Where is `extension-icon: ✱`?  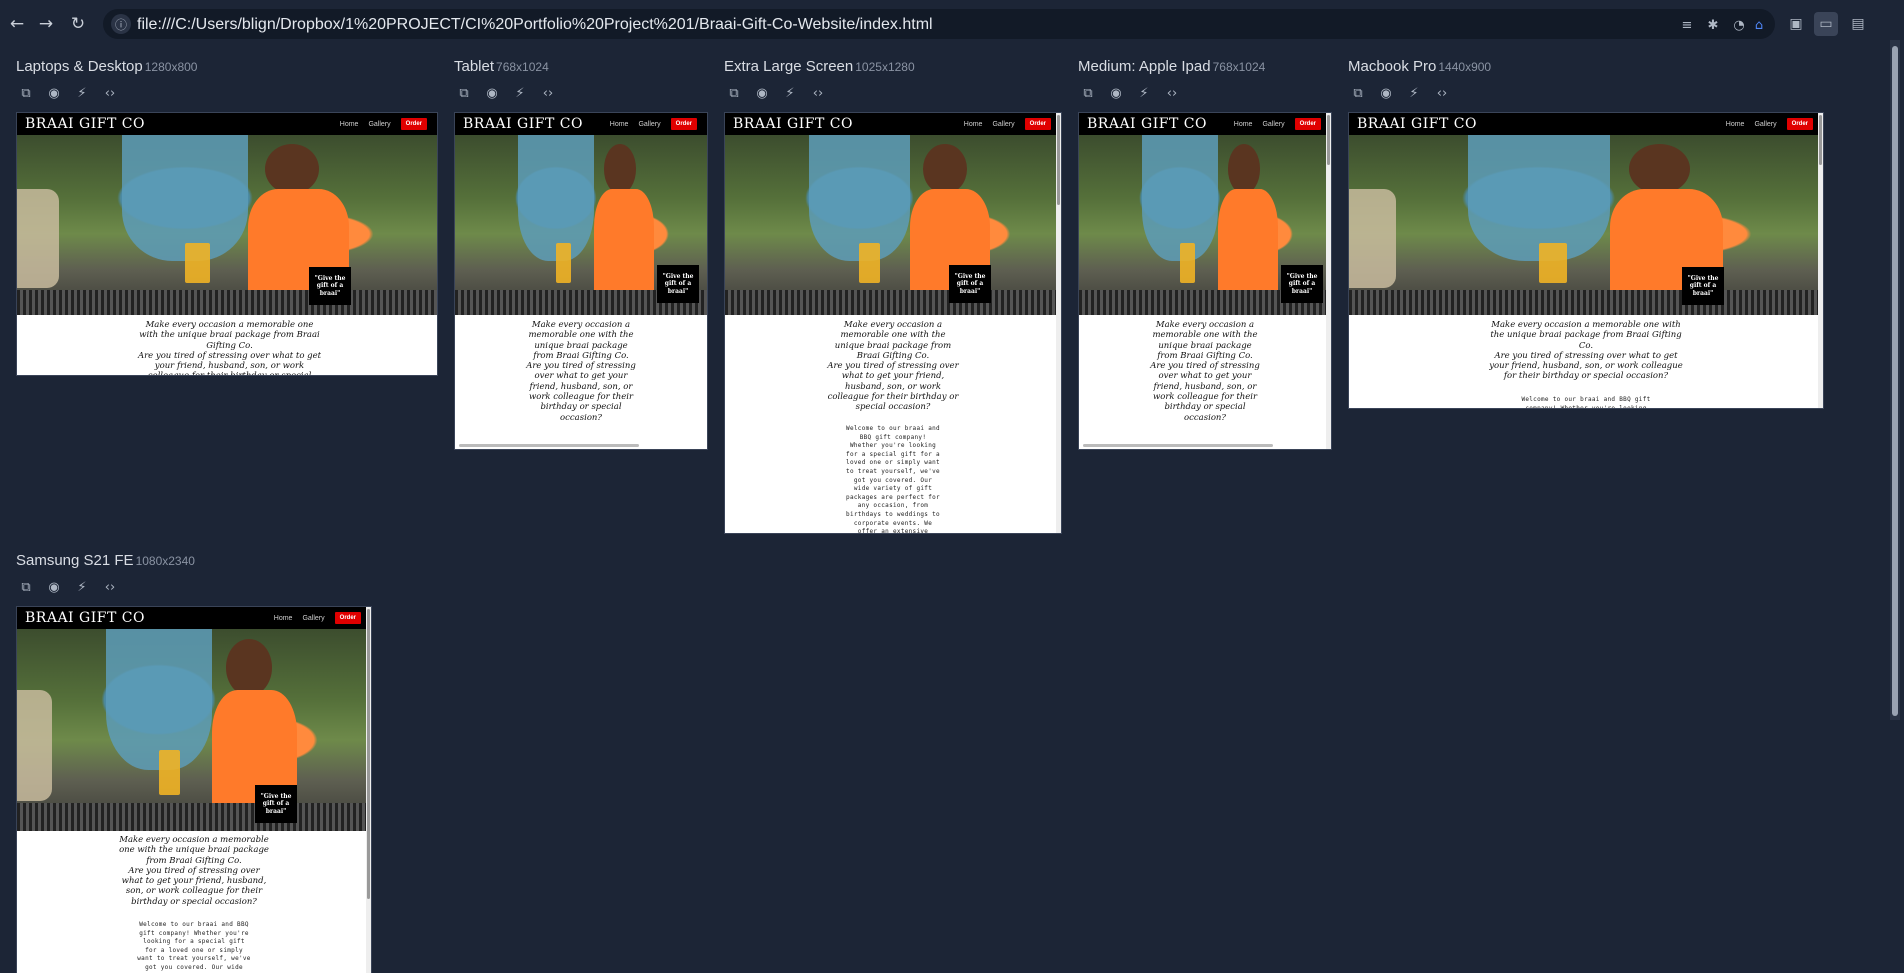
extension-icon: ✱ is located at coordinates (1713, 25).